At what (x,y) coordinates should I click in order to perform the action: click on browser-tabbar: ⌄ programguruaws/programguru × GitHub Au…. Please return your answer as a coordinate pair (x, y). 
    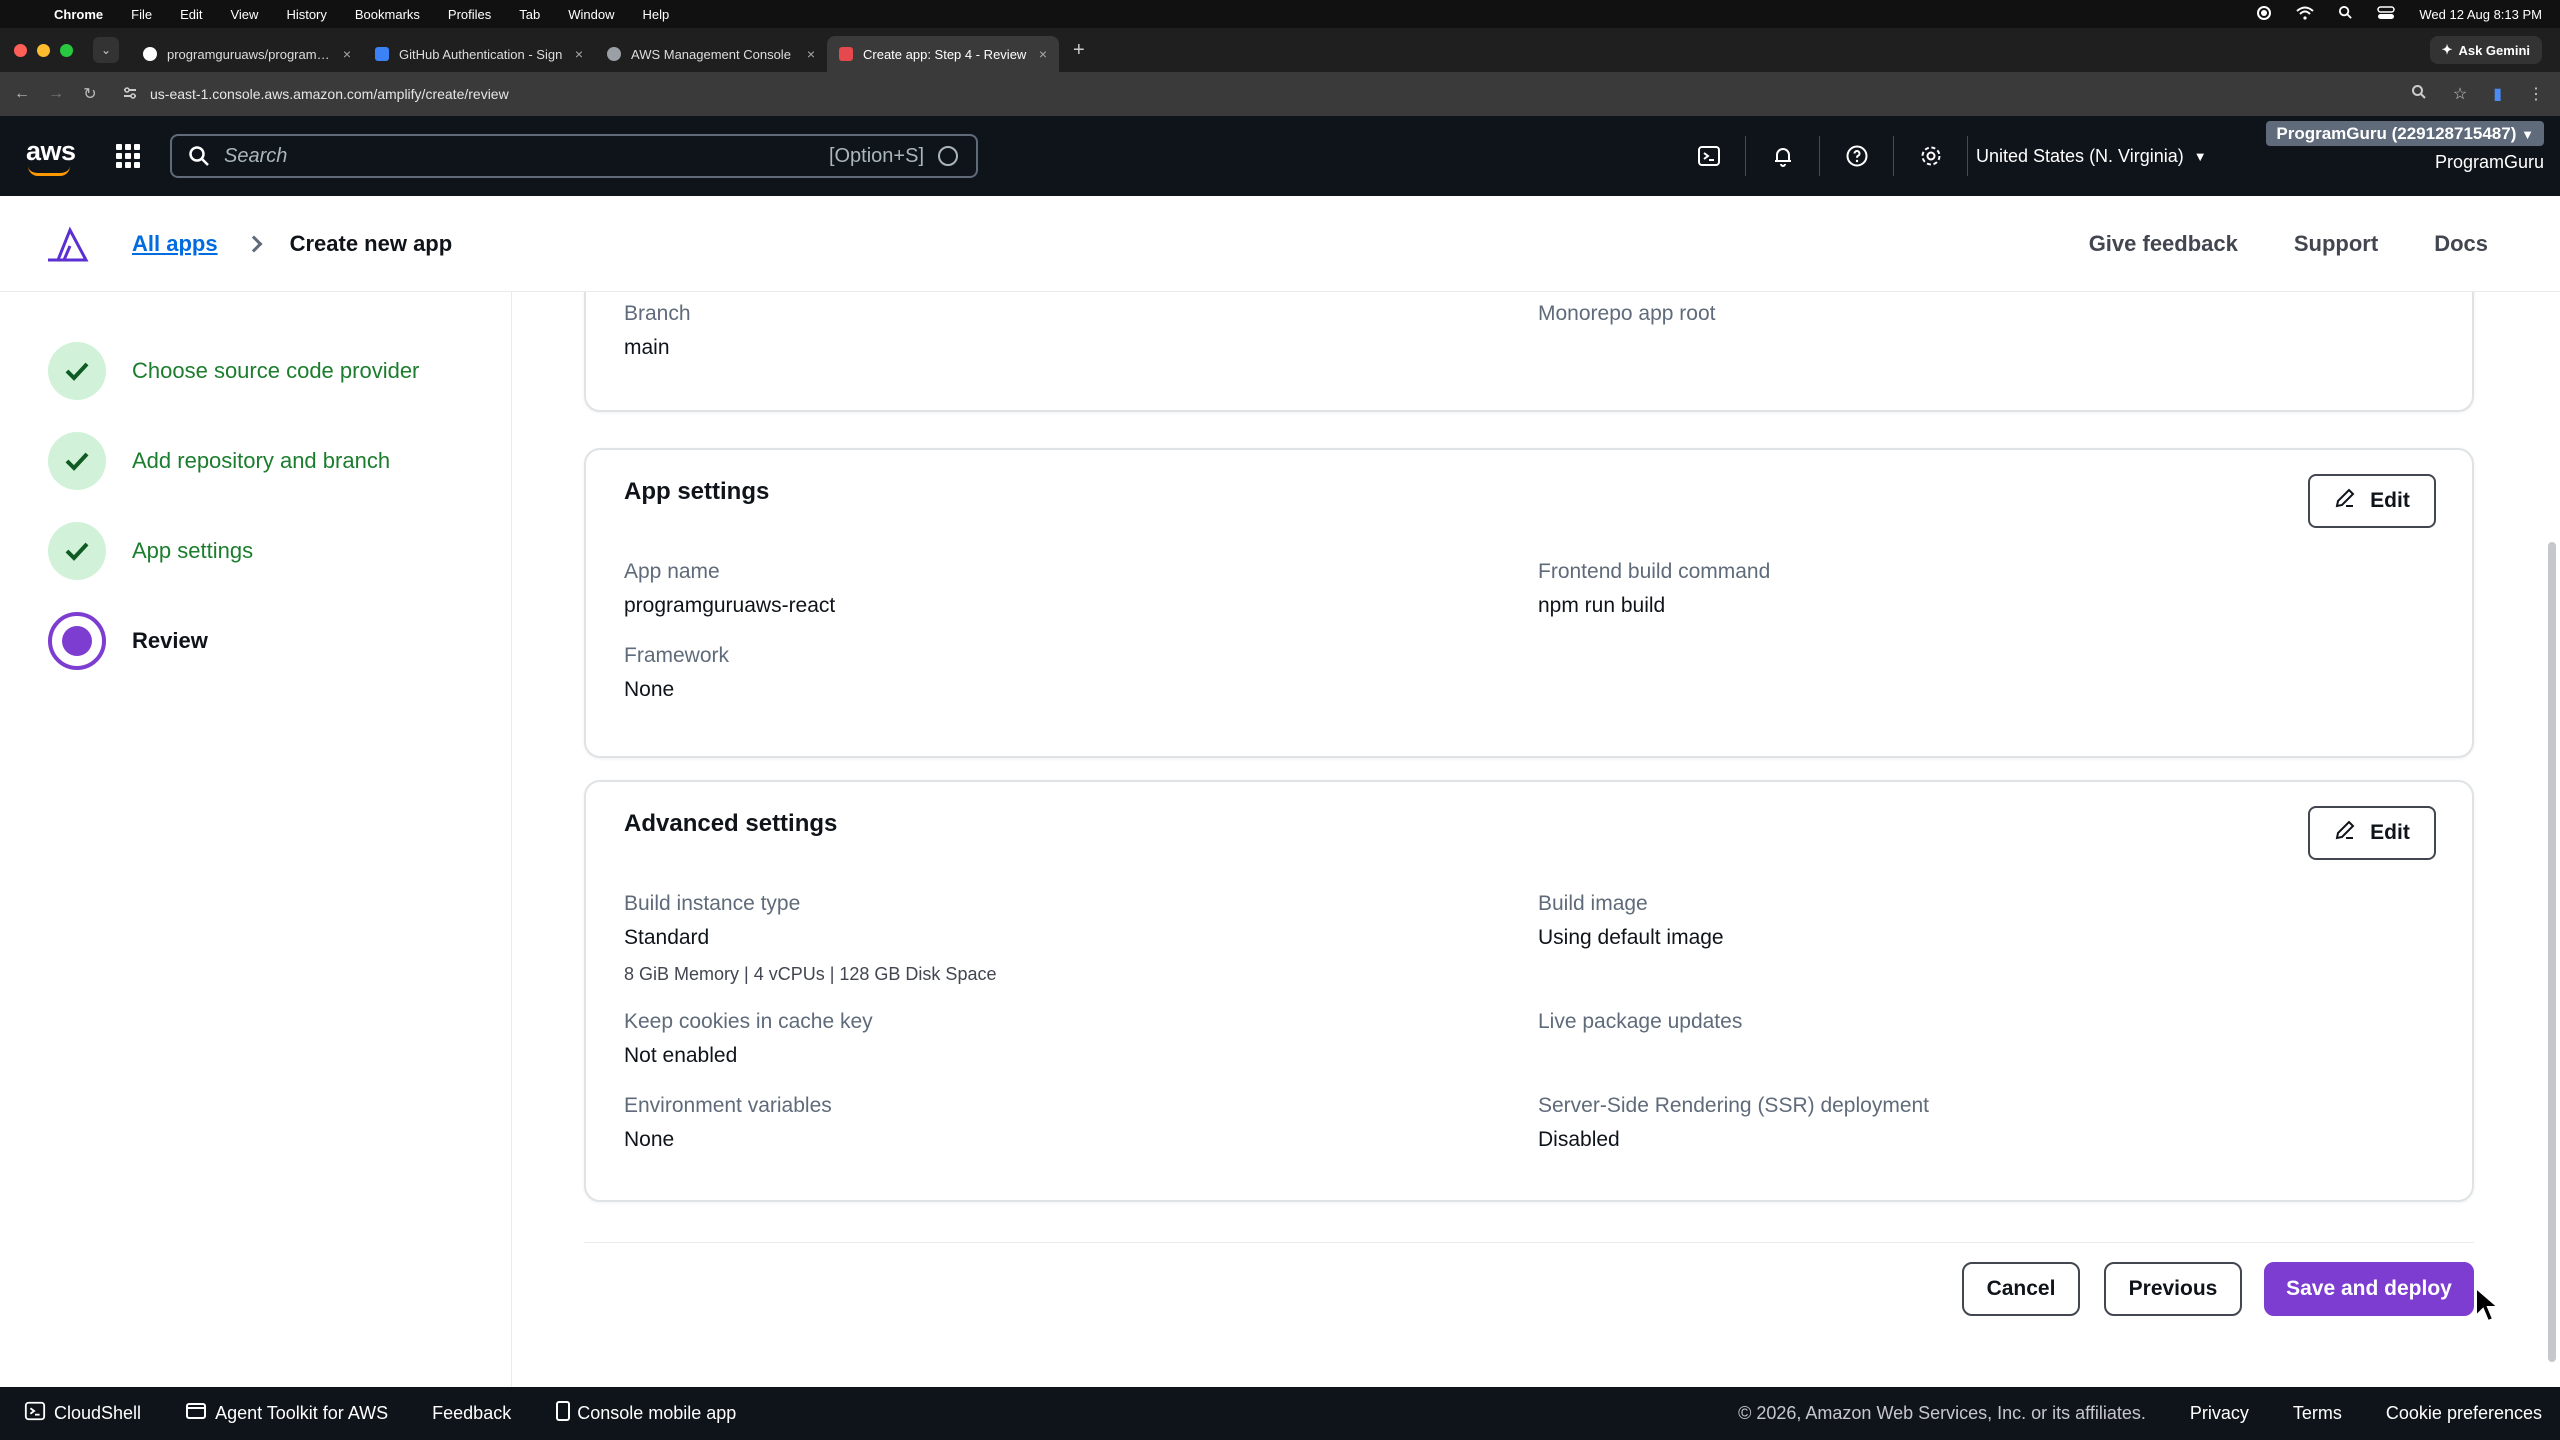
    Looking at the image, I should click on (1280, 50).